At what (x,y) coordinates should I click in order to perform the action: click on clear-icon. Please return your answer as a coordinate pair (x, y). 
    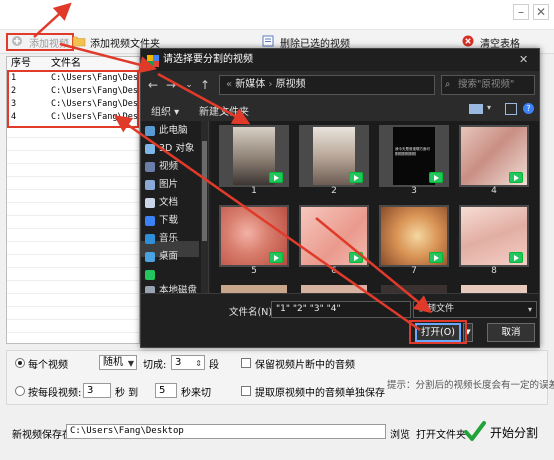
    Looking at the image, I should click on (469, 42).